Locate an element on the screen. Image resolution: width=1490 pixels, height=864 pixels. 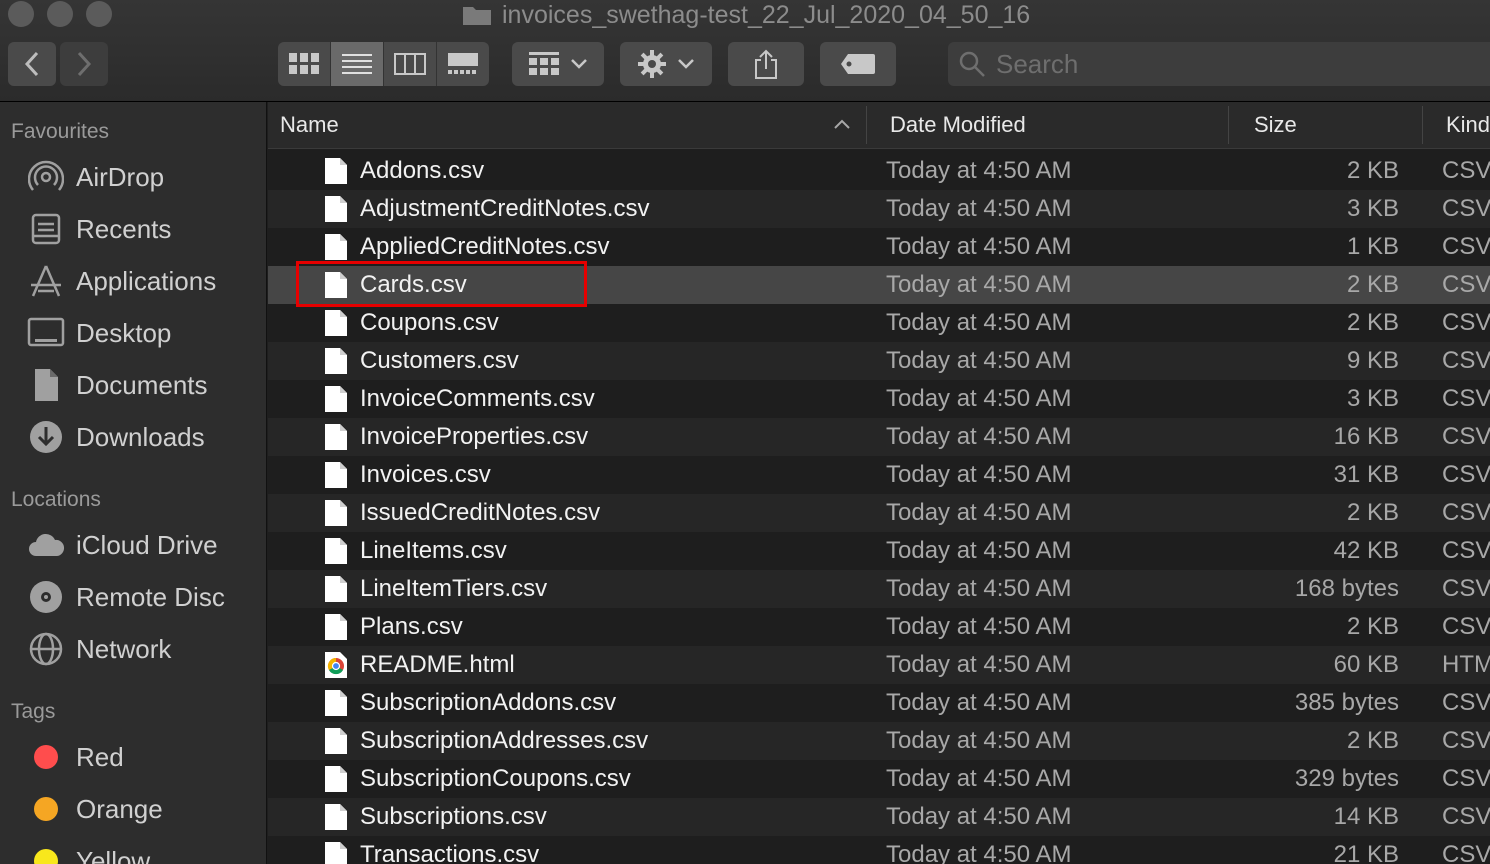
file-size: 168 bytes is located at coordinates (1346, 588).